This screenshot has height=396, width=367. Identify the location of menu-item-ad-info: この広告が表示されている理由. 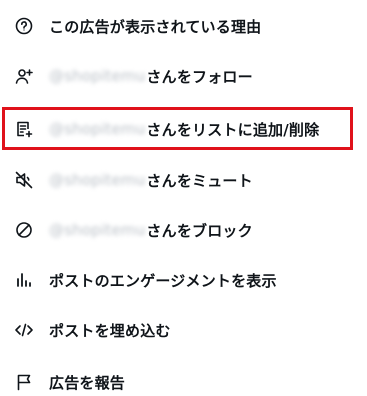
(183, 26).